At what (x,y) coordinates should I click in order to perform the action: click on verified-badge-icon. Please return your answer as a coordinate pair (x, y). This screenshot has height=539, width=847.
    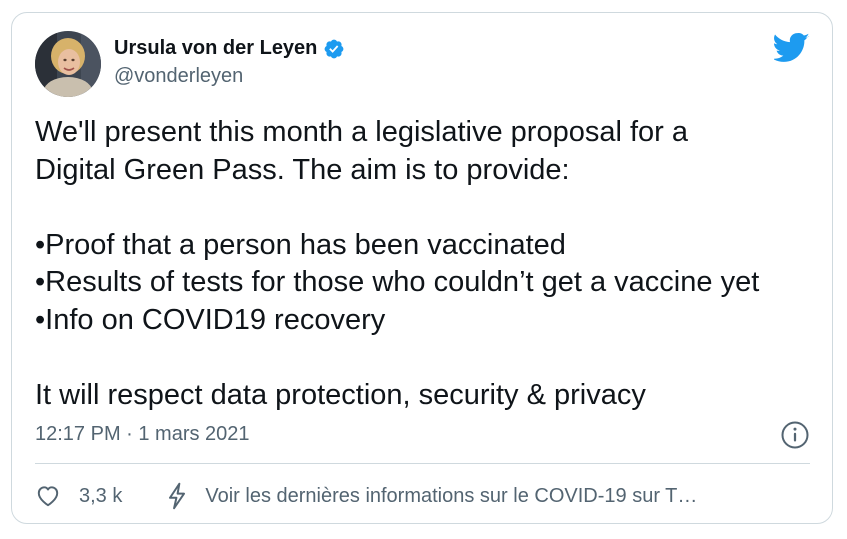
    Looking at the image, I should click on (334, 48).